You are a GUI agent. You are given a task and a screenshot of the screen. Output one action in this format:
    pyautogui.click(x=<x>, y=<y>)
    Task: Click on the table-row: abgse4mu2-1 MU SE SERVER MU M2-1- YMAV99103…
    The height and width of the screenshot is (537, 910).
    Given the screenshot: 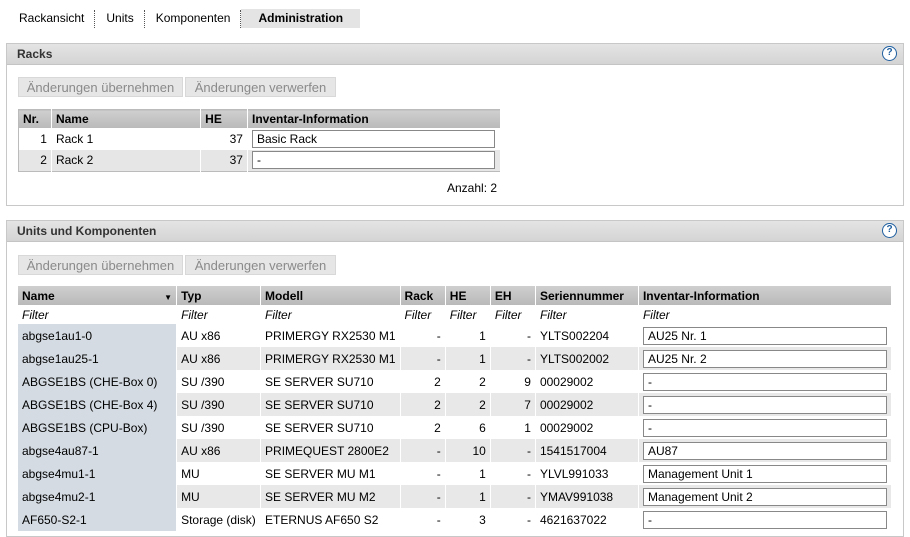 What is the action you would take?
    pyautogui.click(x=455, y=496)
    